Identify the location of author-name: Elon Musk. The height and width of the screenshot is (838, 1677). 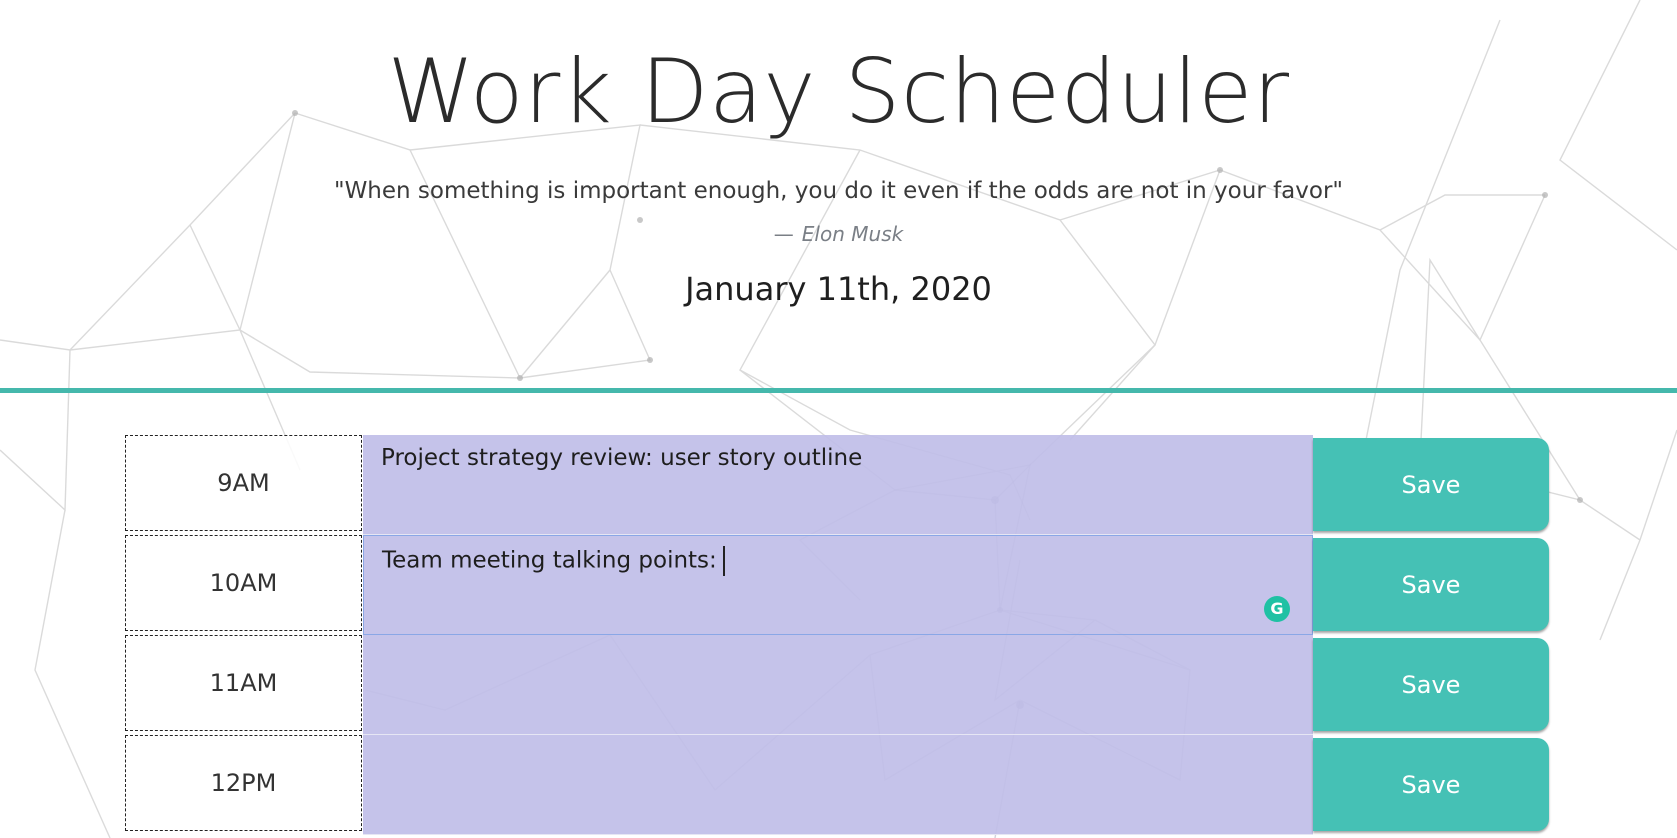
(852, 234).